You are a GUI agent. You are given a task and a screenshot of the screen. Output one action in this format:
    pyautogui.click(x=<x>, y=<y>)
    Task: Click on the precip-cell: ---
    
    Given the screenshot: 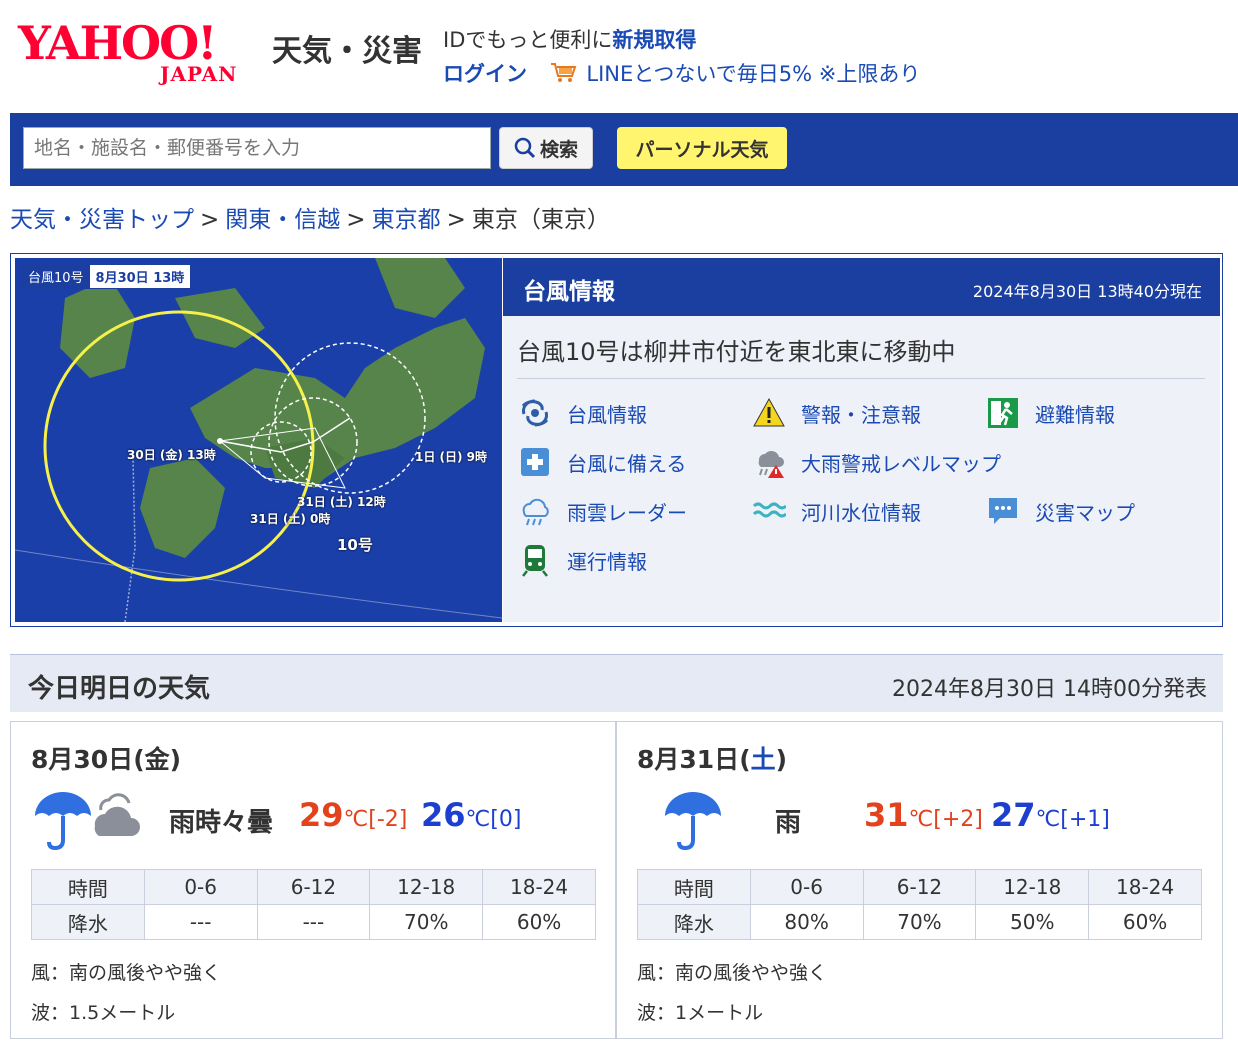 What is the action you would take?
    pyautogui.click(x=313, y=922)
    